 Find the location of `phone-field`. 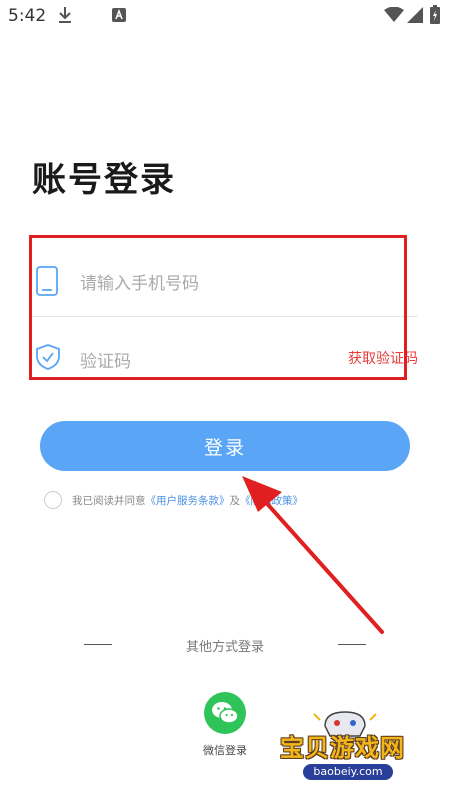

phone-field is located at coordinates (225, 282).